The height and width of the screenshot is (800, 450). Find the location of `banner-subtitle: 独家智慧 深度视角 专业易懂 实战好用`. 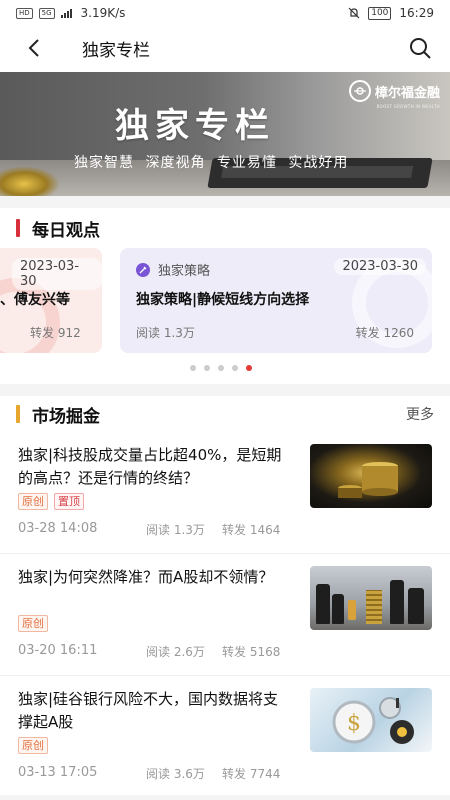

banner-subtitle: 独家智慧 深度视角 专业易懂 实战好用 is located at coordinates (211, 163).